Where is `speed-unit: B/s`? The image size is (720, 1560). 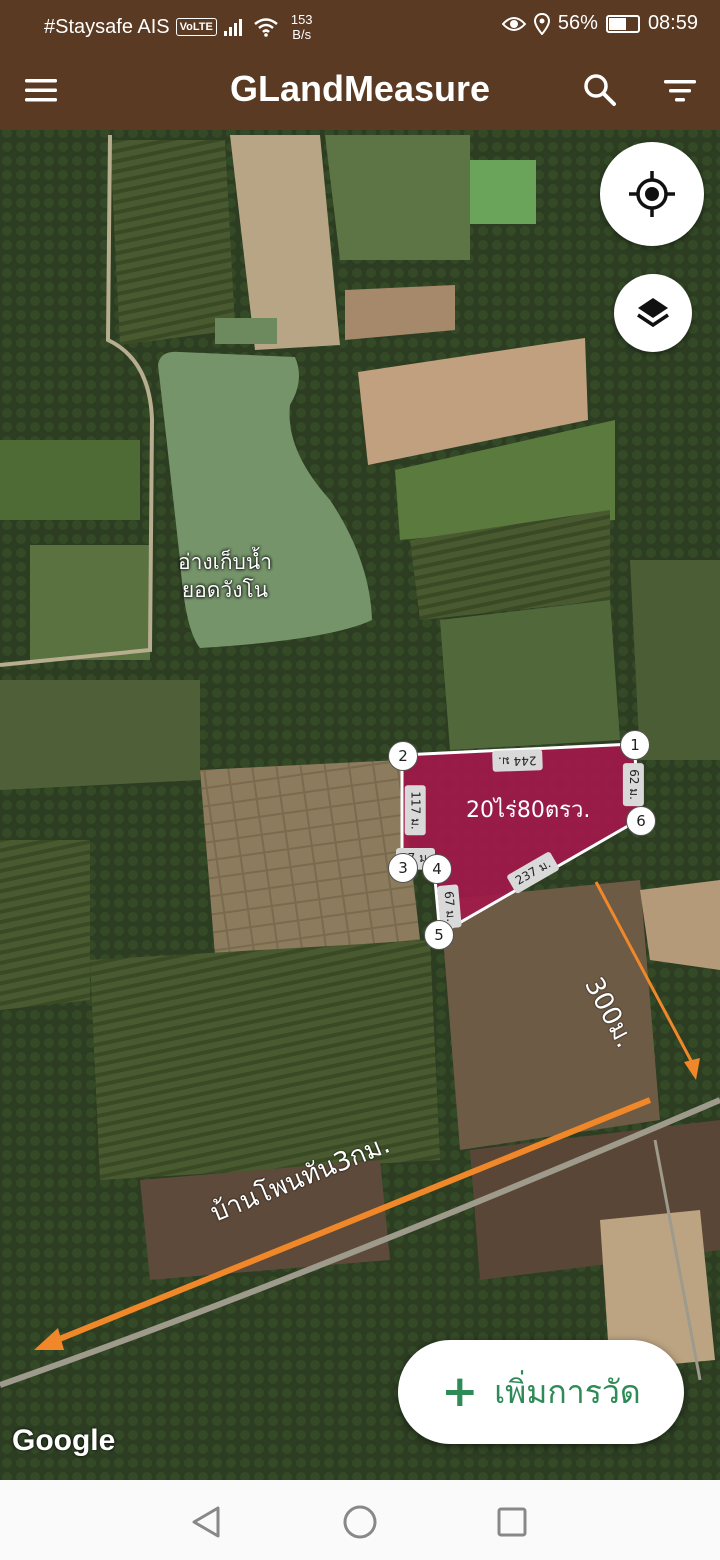
speed-unit: B/s is located at coordinates (302, 34).